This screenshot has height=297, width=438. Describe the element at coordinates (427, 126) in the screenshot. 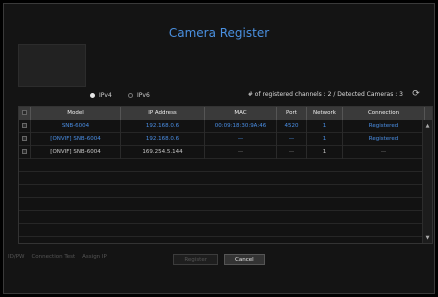

I see `scroll-up-icon: ▲` at that location.